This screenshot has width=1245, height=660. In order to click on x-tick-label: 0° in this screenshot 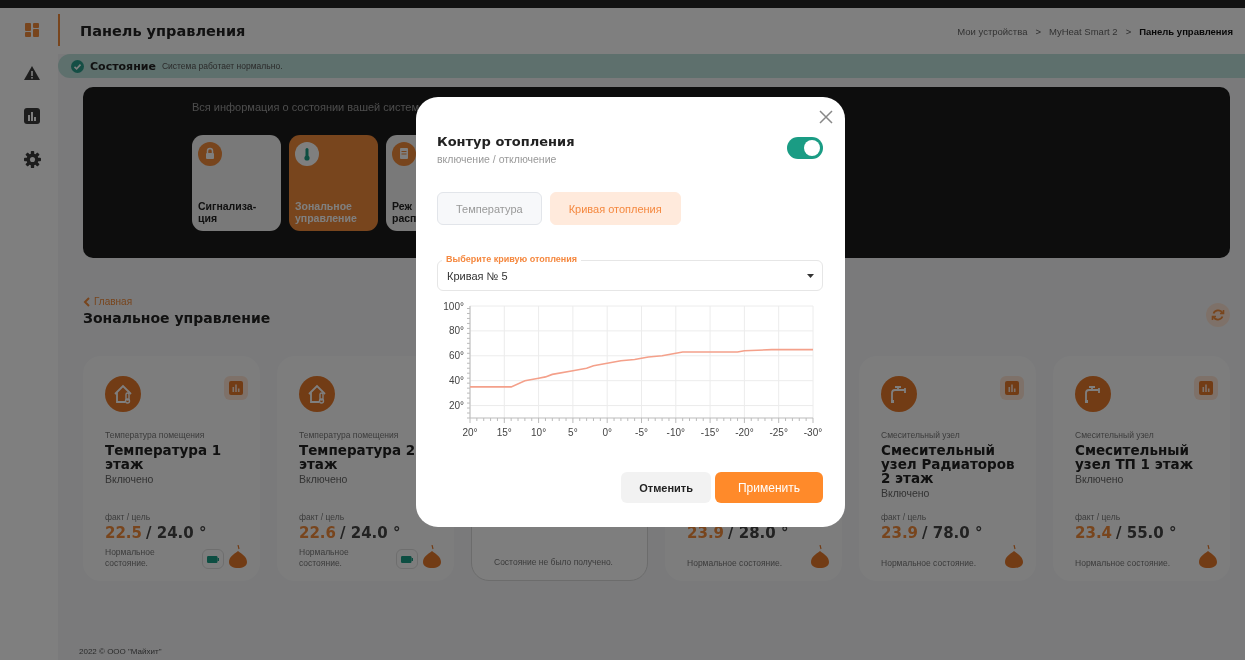, I will do `click(607, 432)`.